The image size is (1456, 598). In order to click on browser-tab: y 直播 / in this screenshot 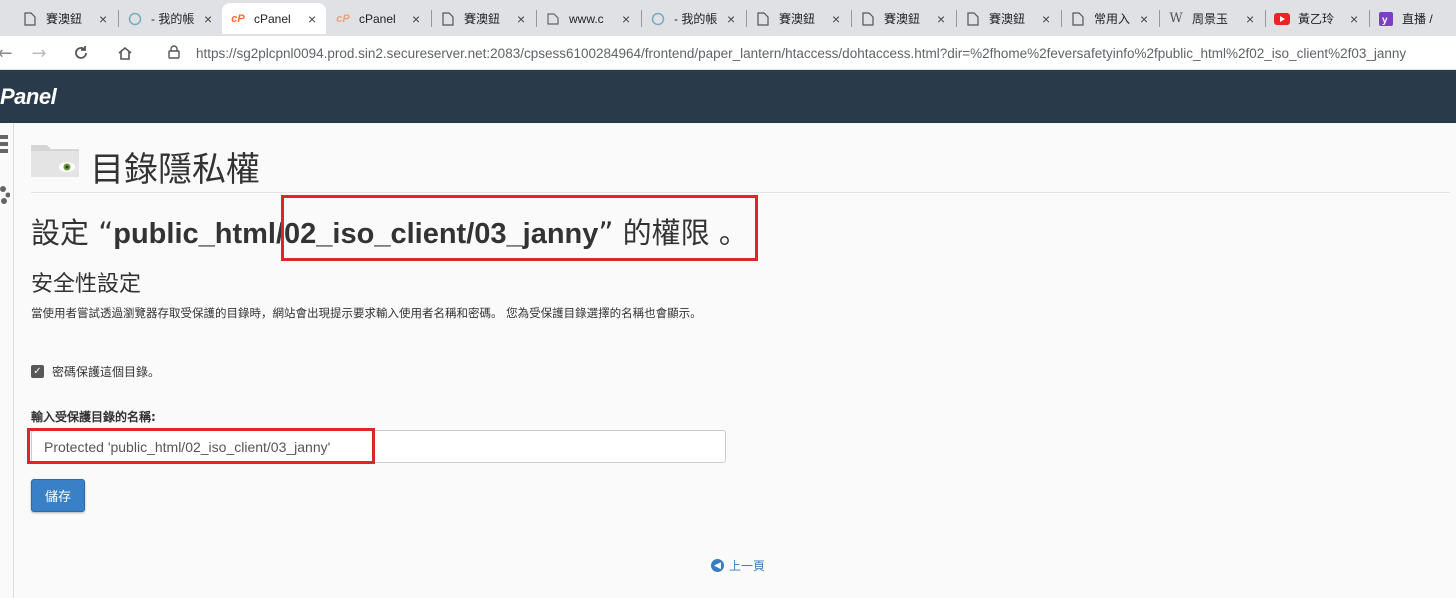, I will do `click(1413, 18)`.